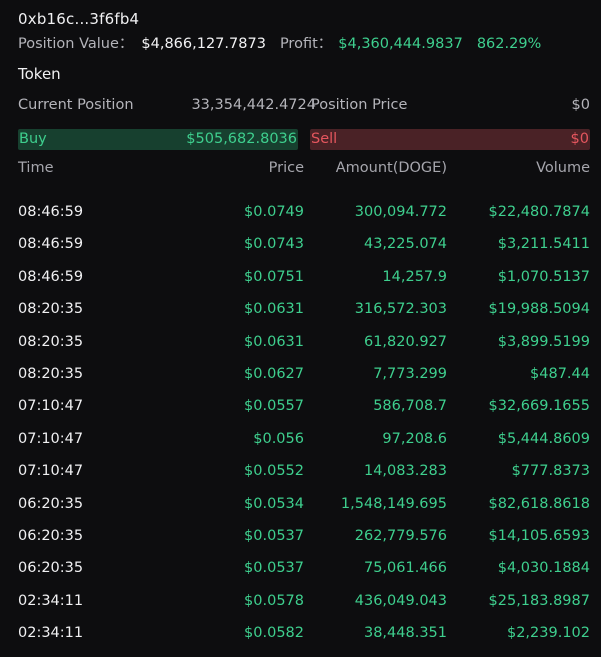 The height and width of the screenshot is (657, 601). I want to click on cell-volume: $777.8373, so click(550, 471).